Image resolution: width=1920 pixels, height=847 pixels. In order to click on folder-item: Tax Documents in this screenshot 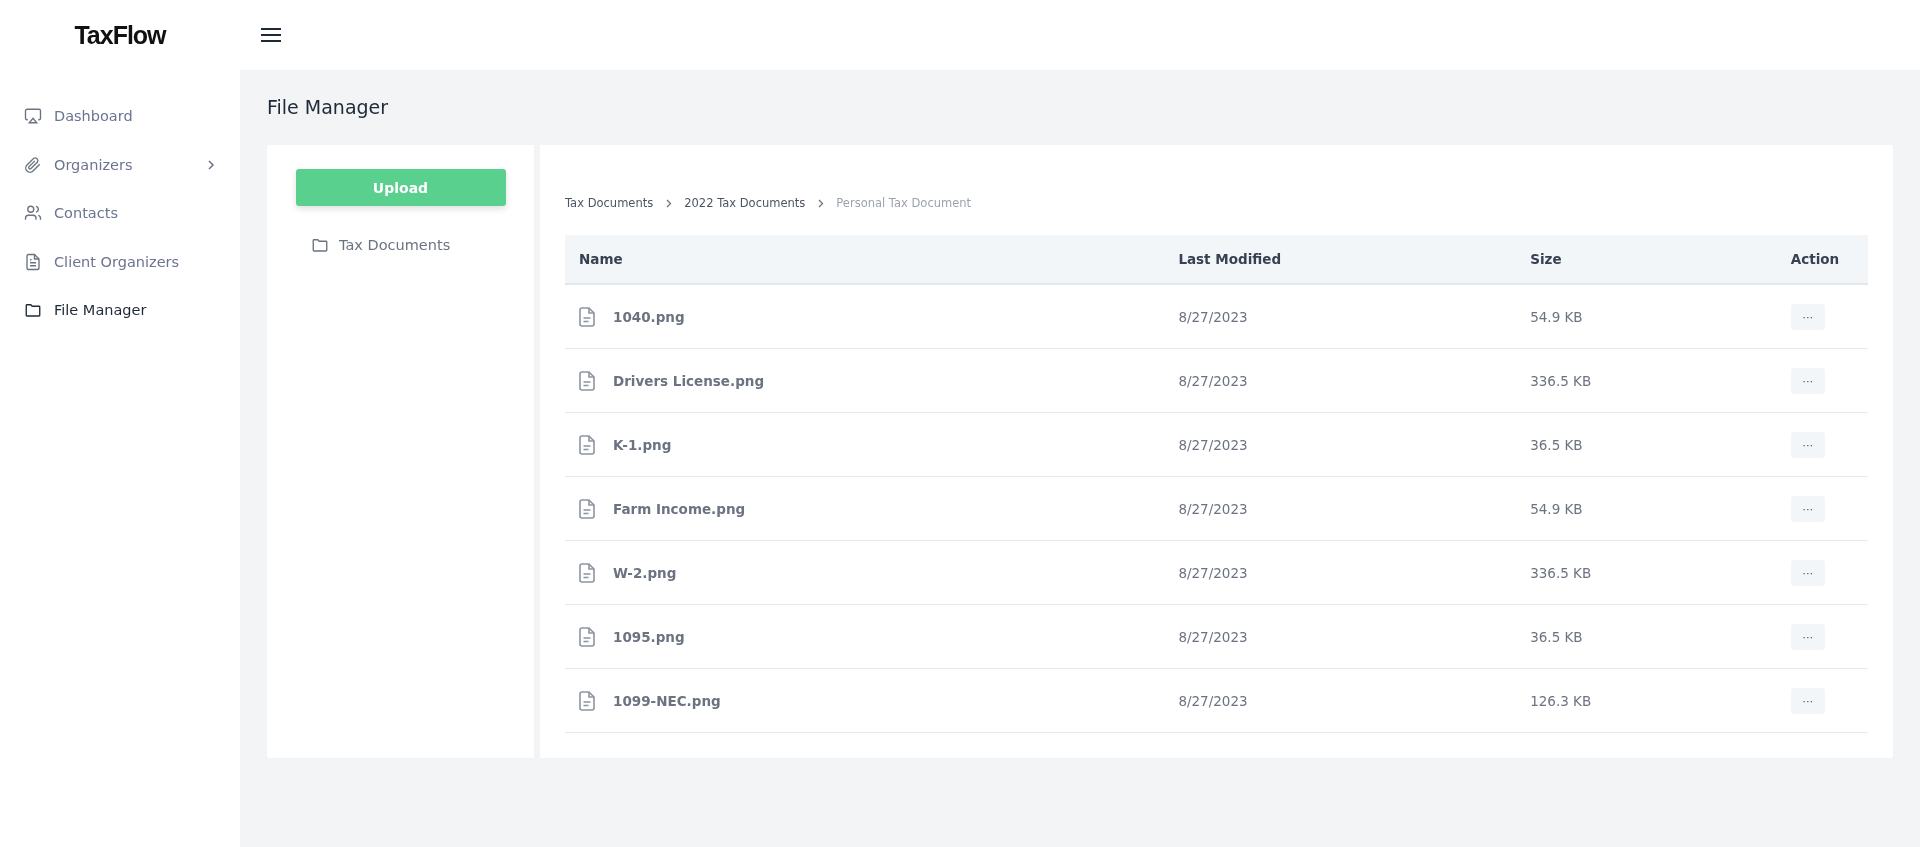, I will do `click(422, 245)`.